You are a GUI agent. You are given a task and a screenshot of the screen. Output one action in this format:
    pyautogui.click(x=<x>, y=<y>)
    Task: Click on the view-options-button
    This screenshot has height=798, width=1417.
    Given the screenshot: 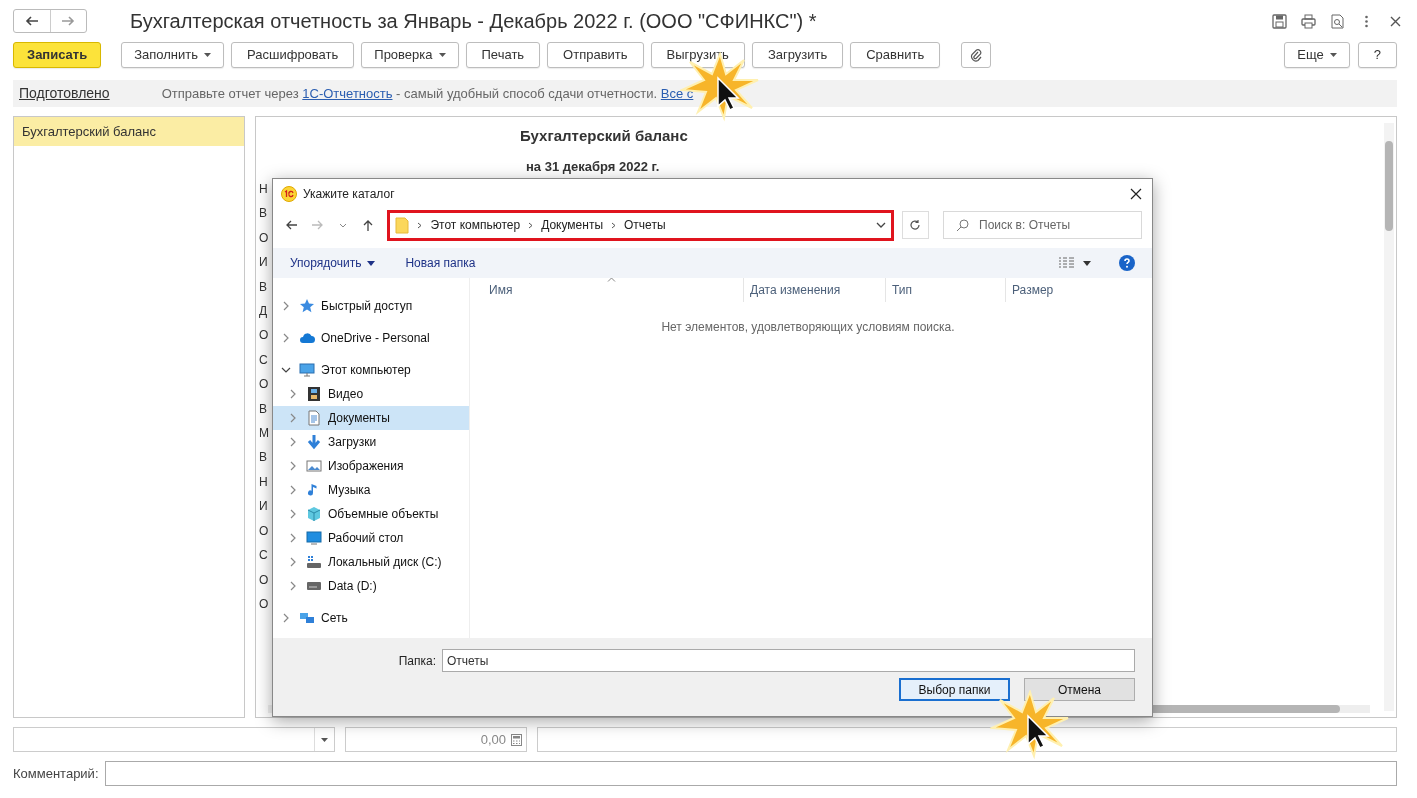 What is the action you would take?
    pyautogui.click(x=1074, y=263)
    